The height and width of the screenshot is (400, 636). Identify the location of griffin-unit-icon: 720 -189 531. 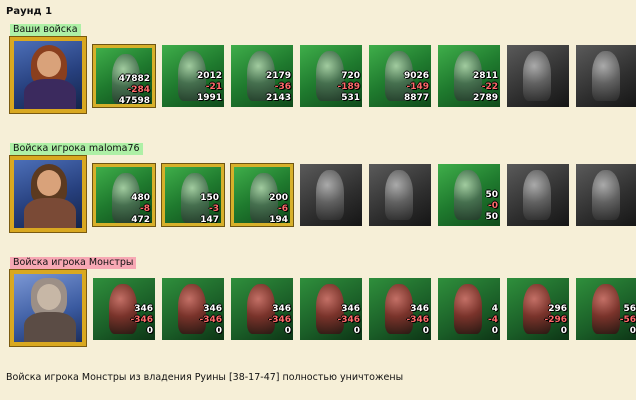
(331, 76).